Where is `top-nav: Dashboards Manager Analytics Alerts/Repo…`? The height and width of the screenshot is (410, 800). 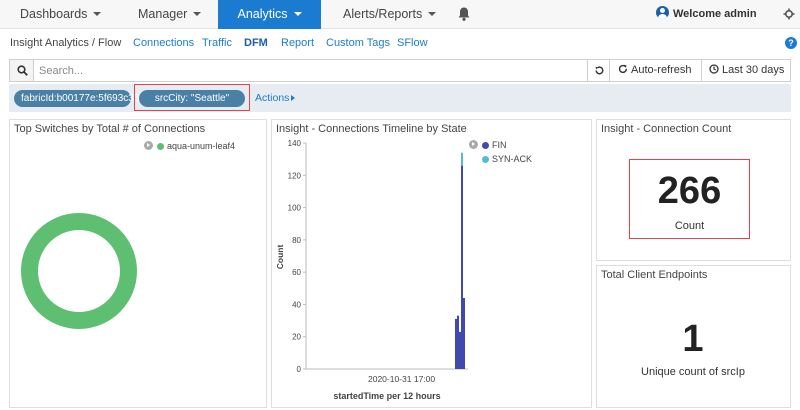 top-nav: Dashboards Manager Analytics Alerts/Repo… is located at coordinates (400, 14).